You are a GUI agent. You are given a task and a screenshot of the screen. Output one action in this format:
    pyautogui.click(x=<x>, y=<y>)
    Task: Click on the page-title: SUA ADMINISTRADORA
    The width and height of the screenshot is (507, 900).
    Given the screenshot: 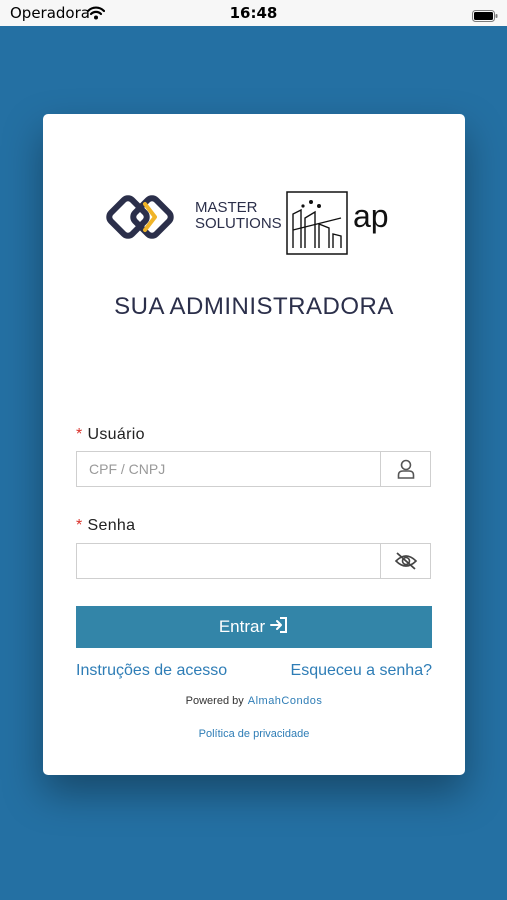 What is the action you would take?
    pyautogui.click(x=254, y=306)
    